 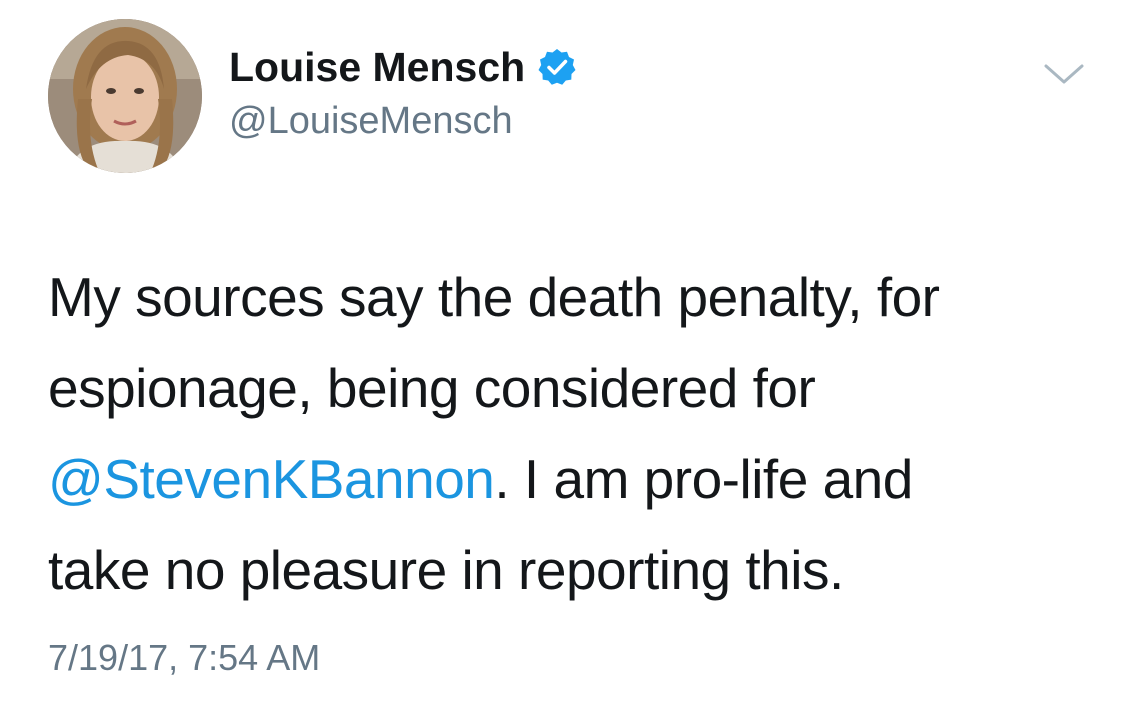 I want to click on tweet-text-line: My sources say the death penalty, for, so click(x=494, y=297).